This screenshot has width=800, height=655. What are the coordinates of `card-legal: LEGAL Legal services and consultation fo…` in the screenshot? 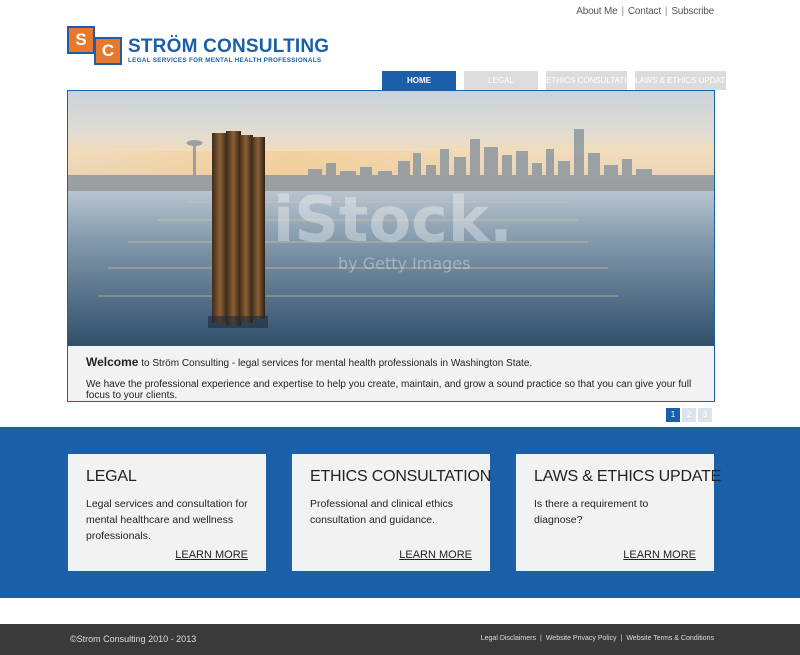 It's located at (167, 512).